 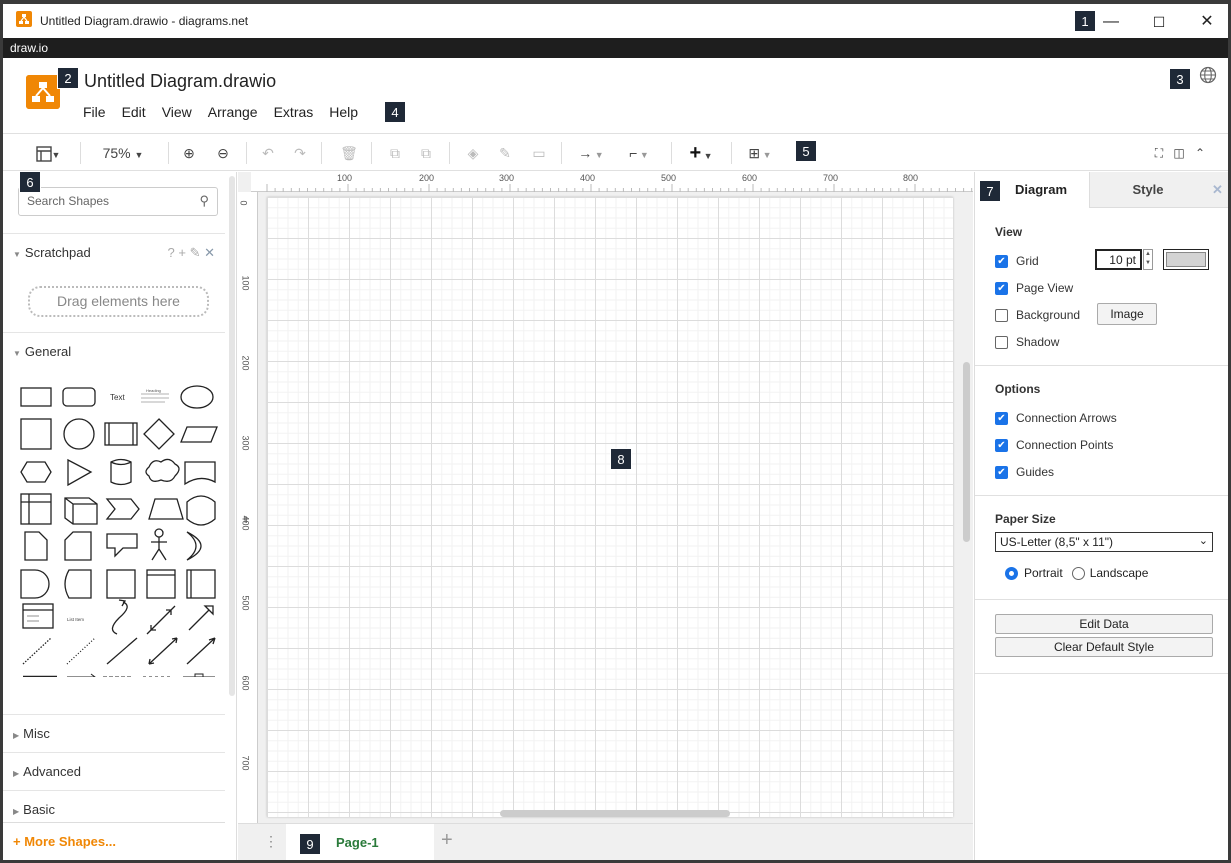 What do you see at coordinates (591, 153) in the screenshot?
I see `connection-style-icon: → ▼` at bounding box center [591, 153].